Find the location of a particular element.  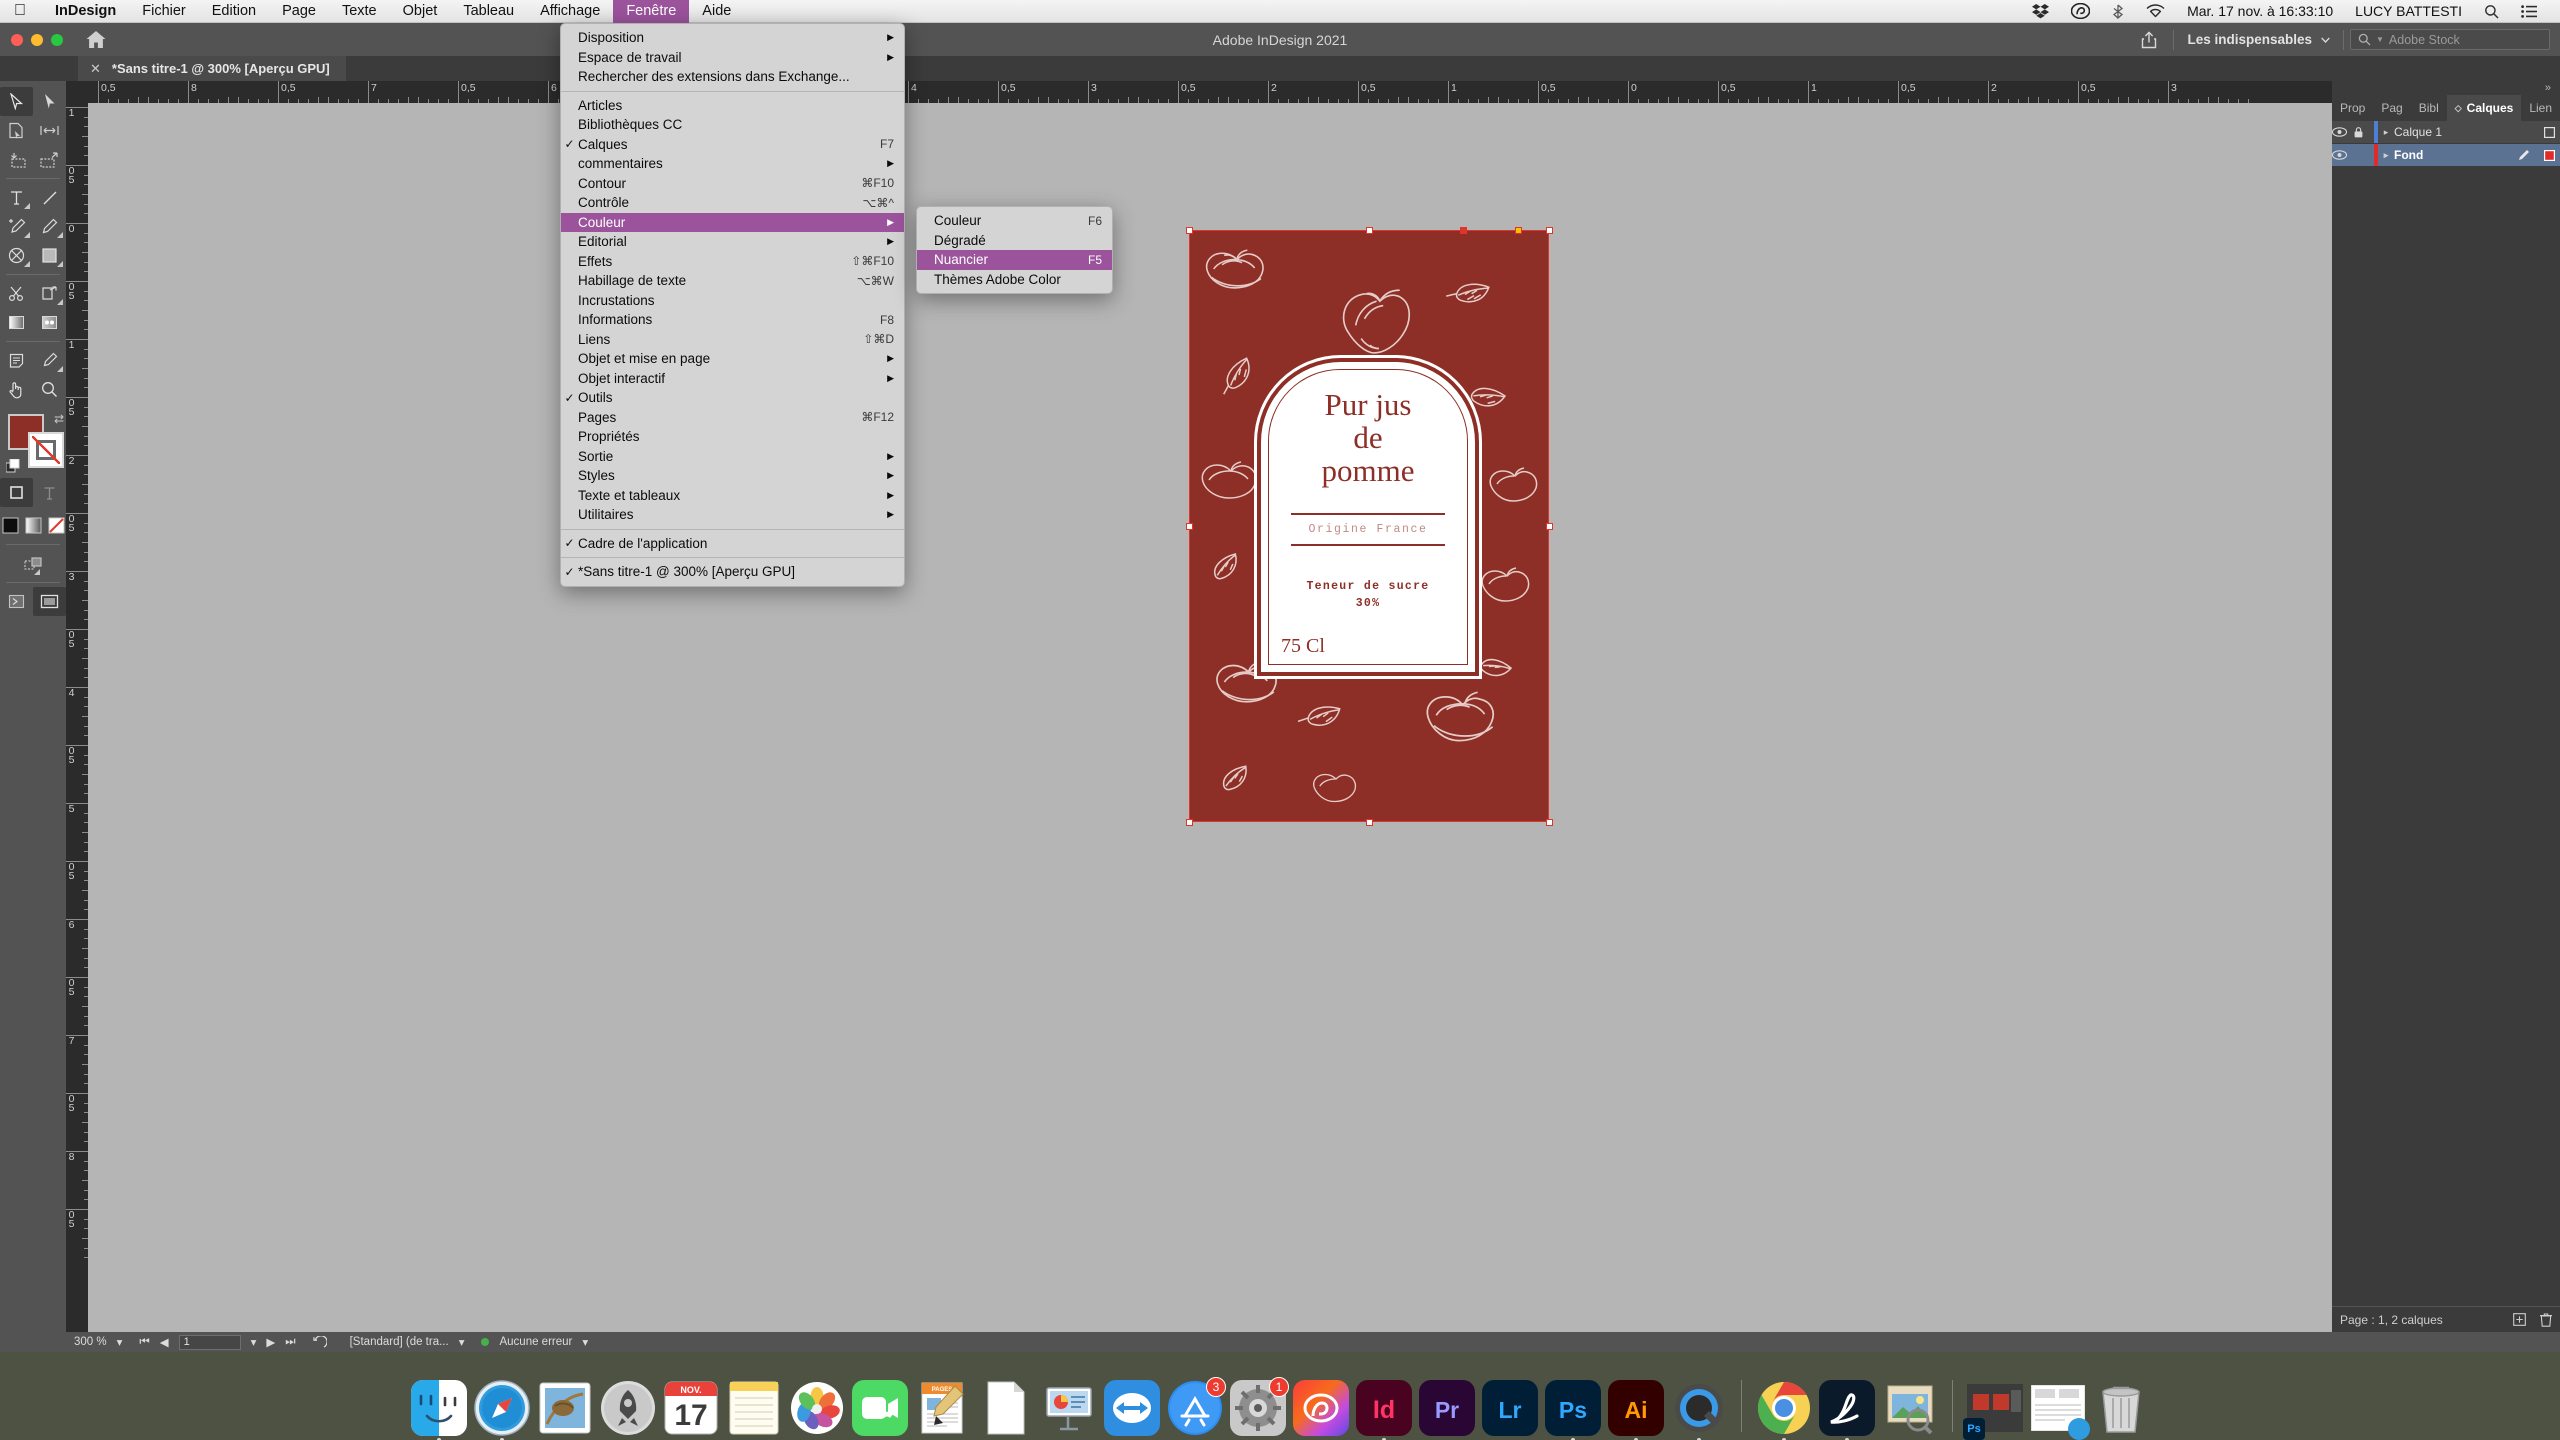

dock-minimized-window-safari is located at coordinates (2060, 1410).